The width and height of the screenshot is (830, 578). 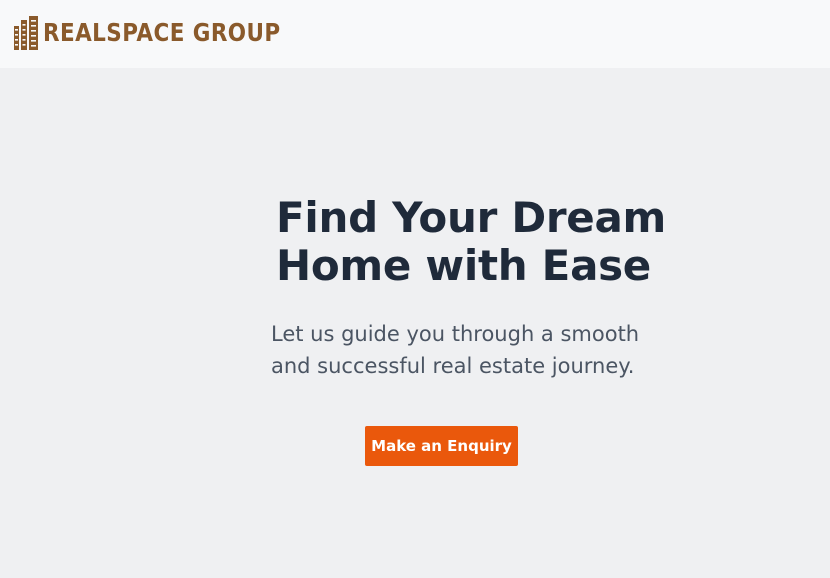 I want to click on hero-title-line-1: Find Your Dream, so click(x=471, y=217).